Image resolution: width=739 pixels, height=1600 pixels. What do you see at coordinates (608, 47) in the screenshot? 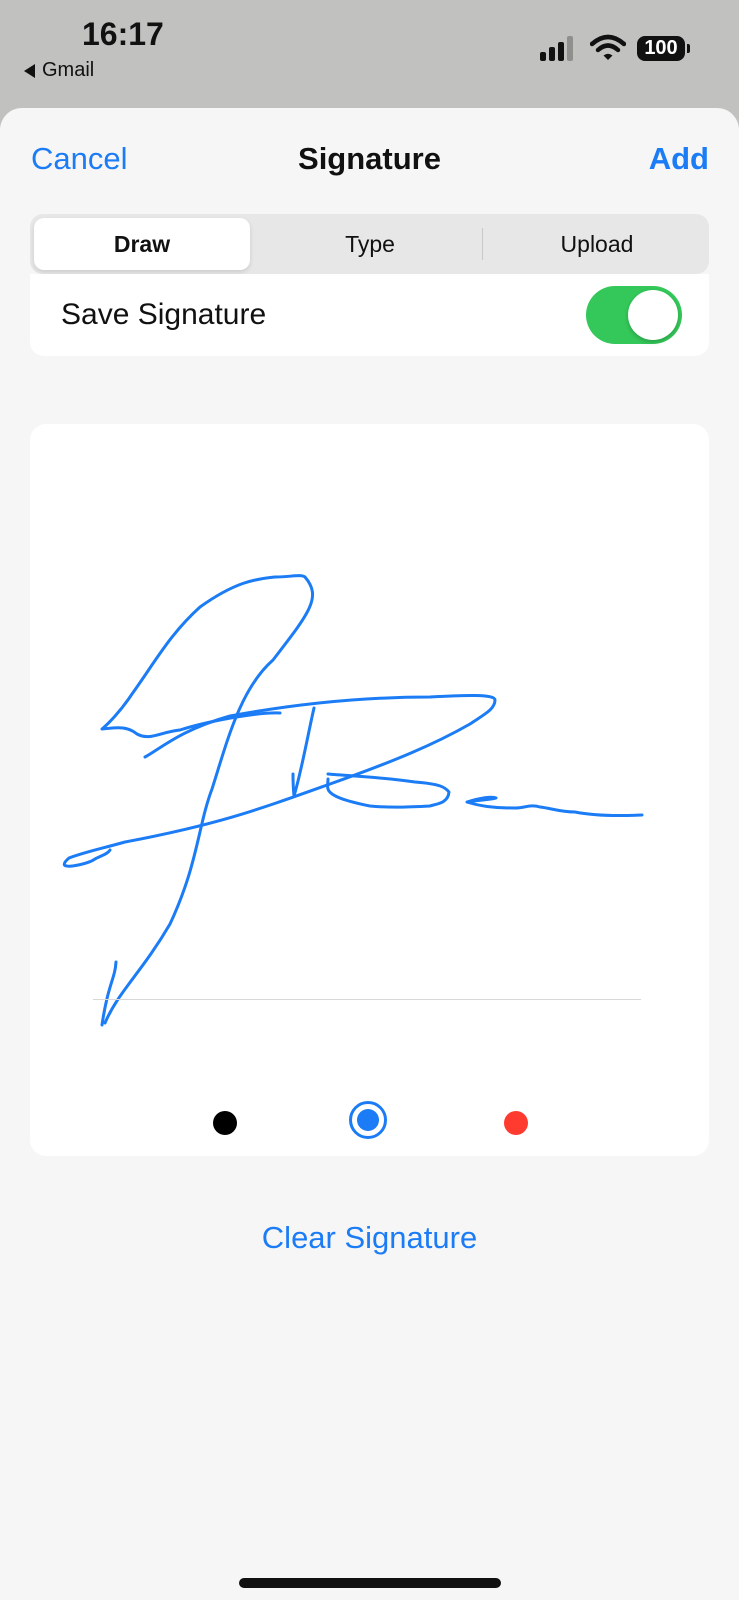
I see `wifi-icon` at bounding box center [608, 47].